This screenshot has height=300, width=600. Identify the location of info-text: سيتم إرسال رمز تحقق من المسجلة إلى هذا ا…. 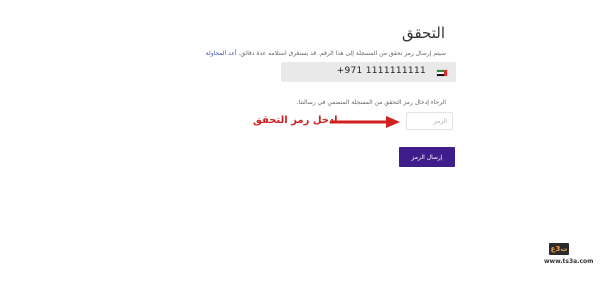
(342, 53).